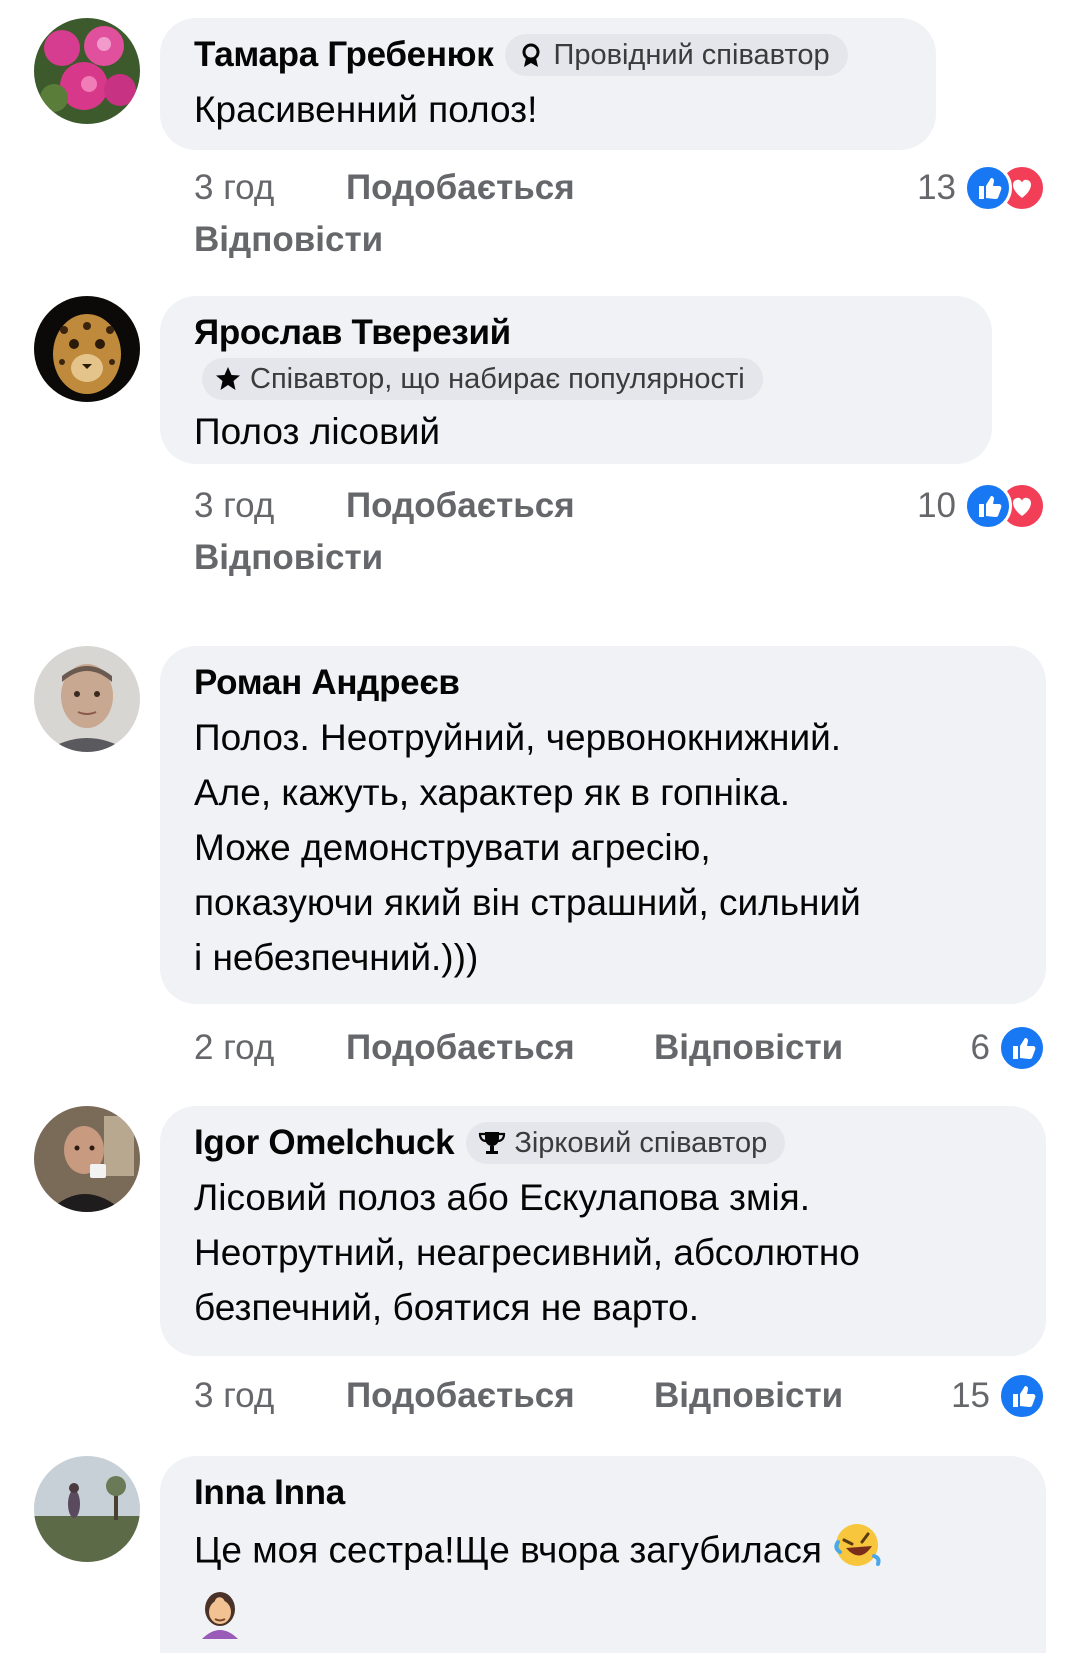  I want to click on reactions-summary: 15, so click(998, 1396).